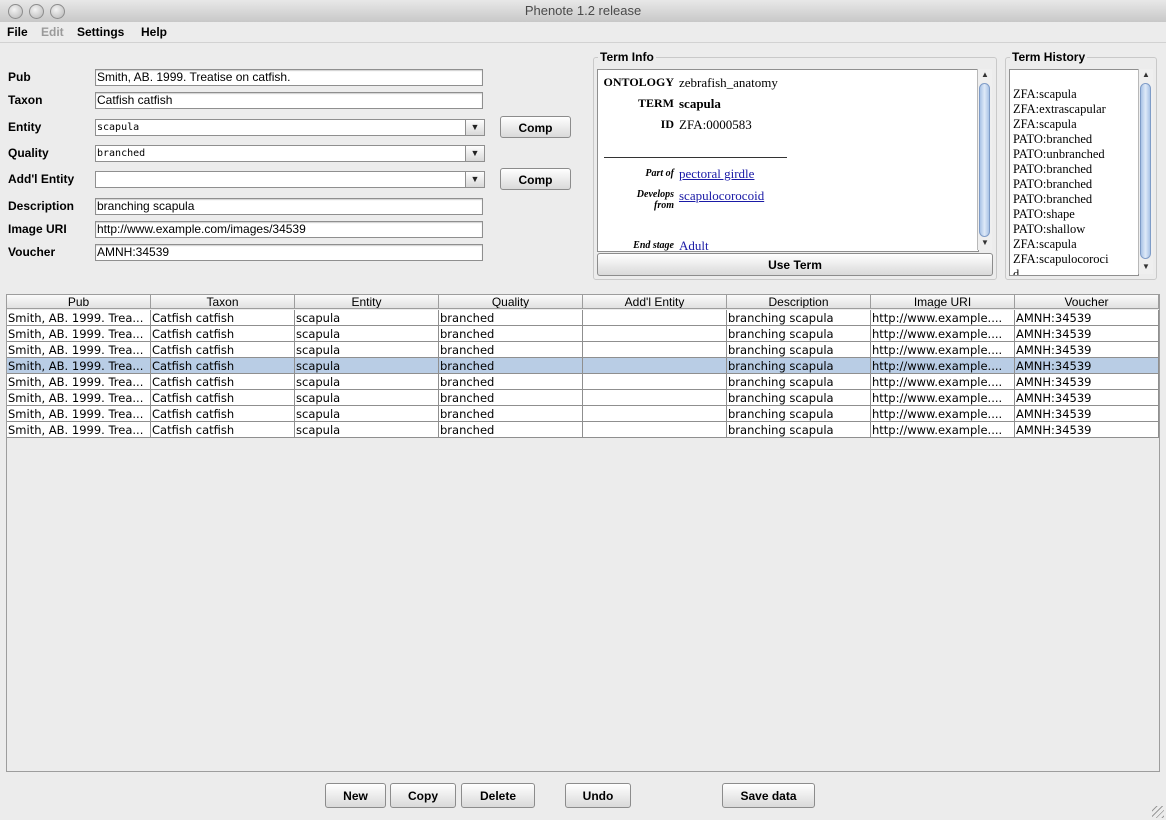 The height and width of the screenshot is (820, 1166). What do you see at coordinates (721, 196) in the screenshot?
I see `develops-from-link: scapulocorocoid` at bounding box center [721, 196].